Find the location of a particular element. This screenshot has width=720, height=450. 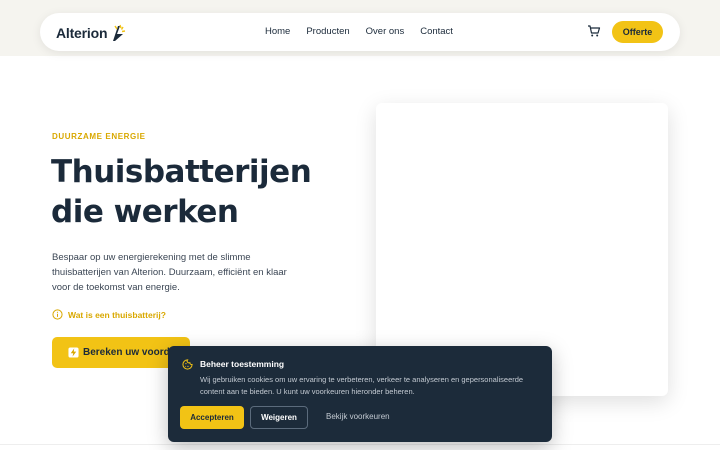

refuse-button: Weigeren is located at coordinates (279, 417).